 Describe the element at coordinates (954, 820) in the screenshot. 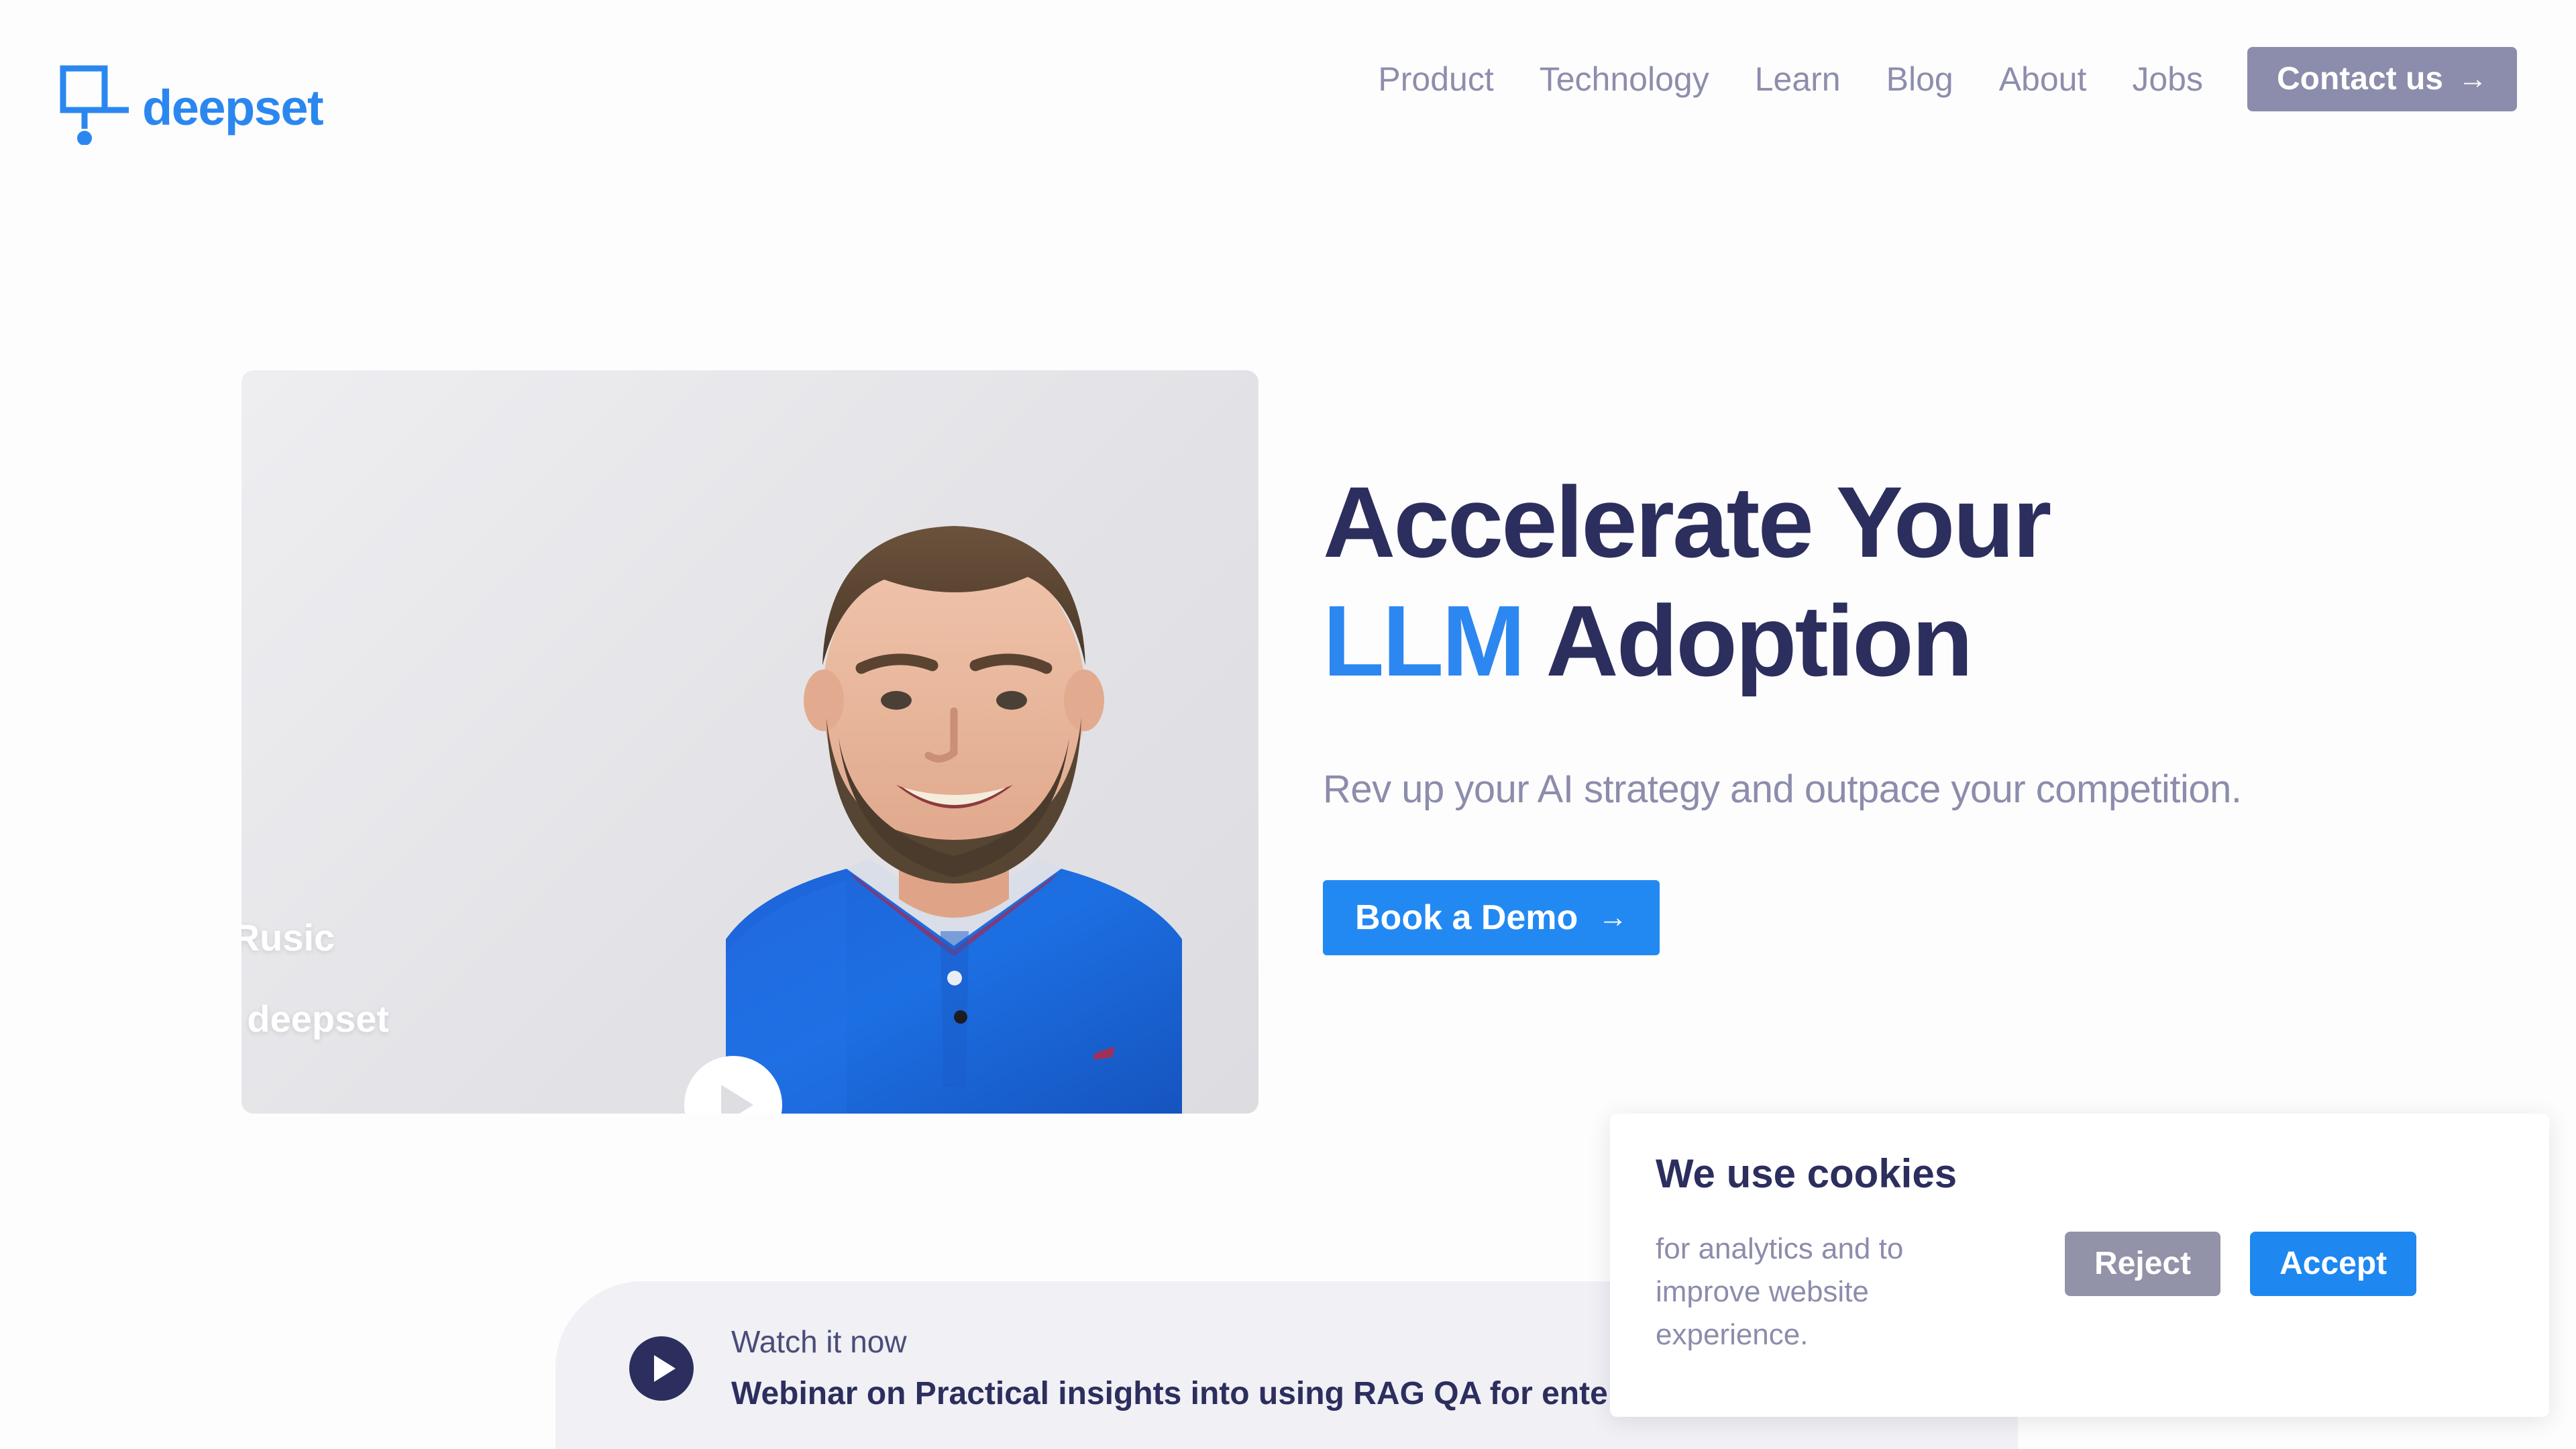

I see `speaker-portrait` at that location.